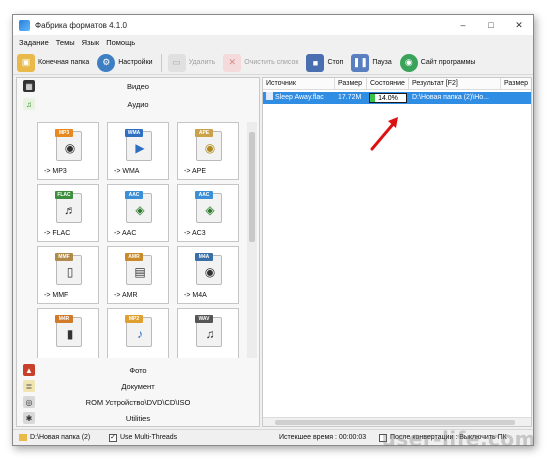 The height and width of the screenshot is (459, 550). I want to click on mmf-file-icon: MMF ▯, so click(68, 269).